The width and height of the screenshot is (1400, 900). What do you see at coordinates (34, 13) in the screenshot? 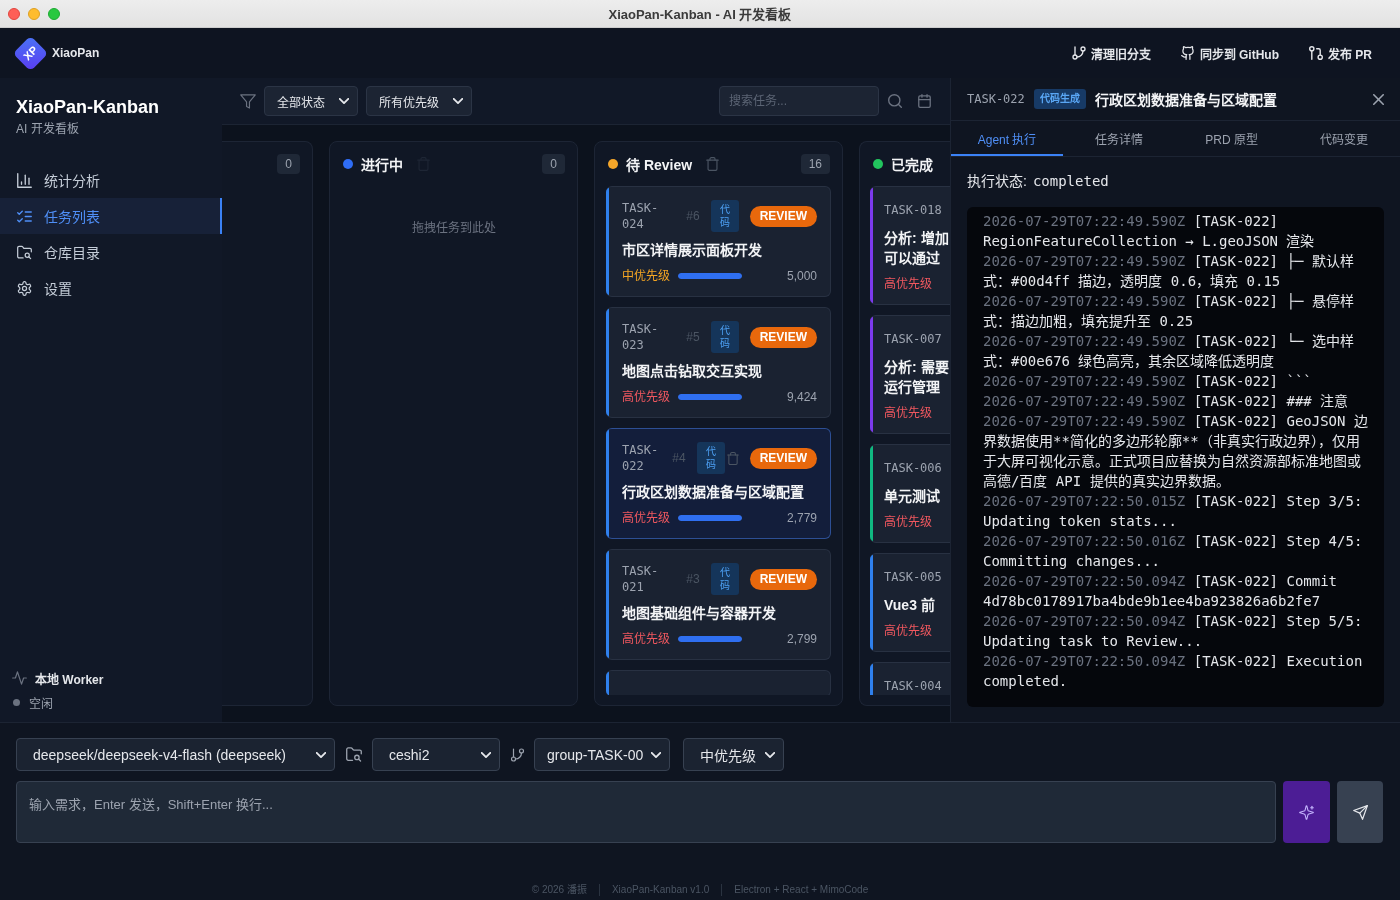
I see `window-minimize-button` at bounding box center [34, 13].